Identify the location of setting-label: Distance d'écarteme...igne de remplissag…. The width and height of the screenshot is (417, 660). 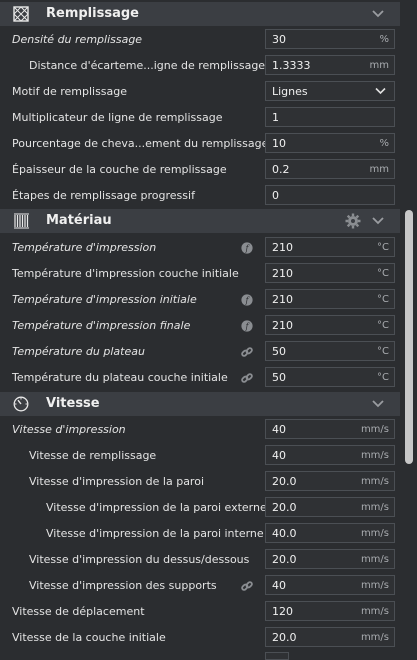
(147, 65).